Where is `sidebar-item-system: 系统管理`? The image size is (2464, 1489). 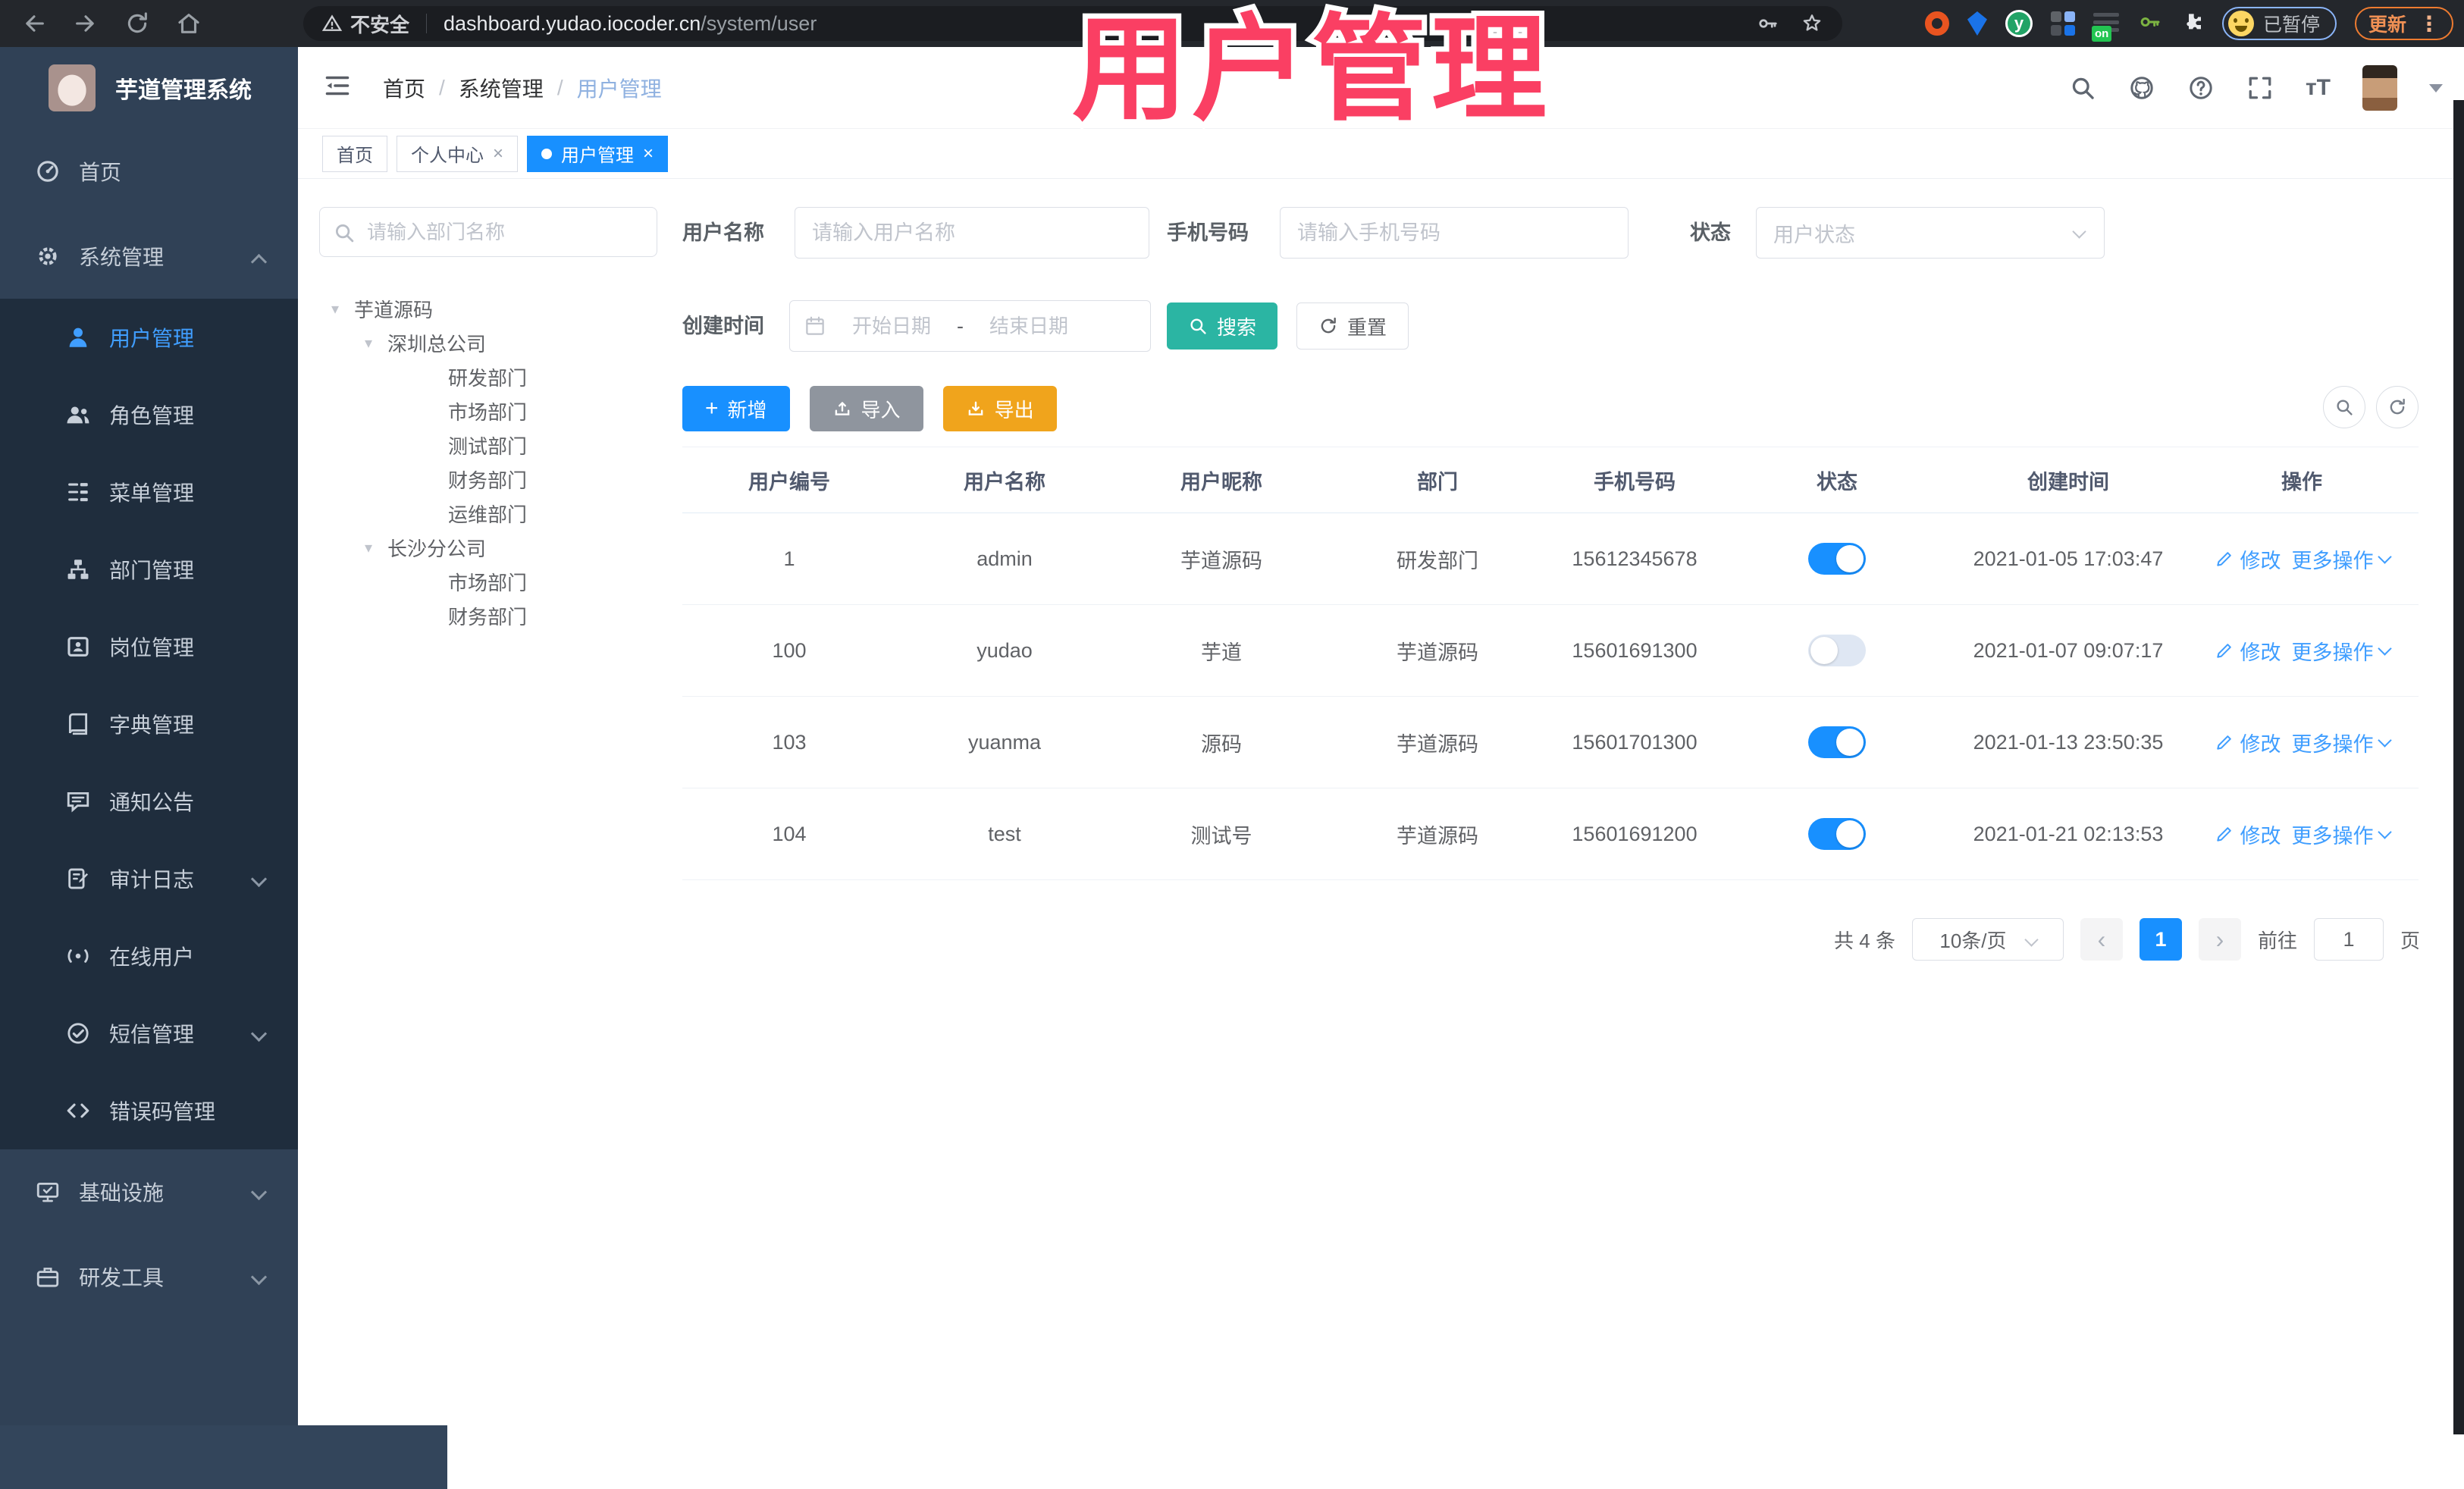 sidebar-item-system: 系统管理 is located at coordinates (149, 256).